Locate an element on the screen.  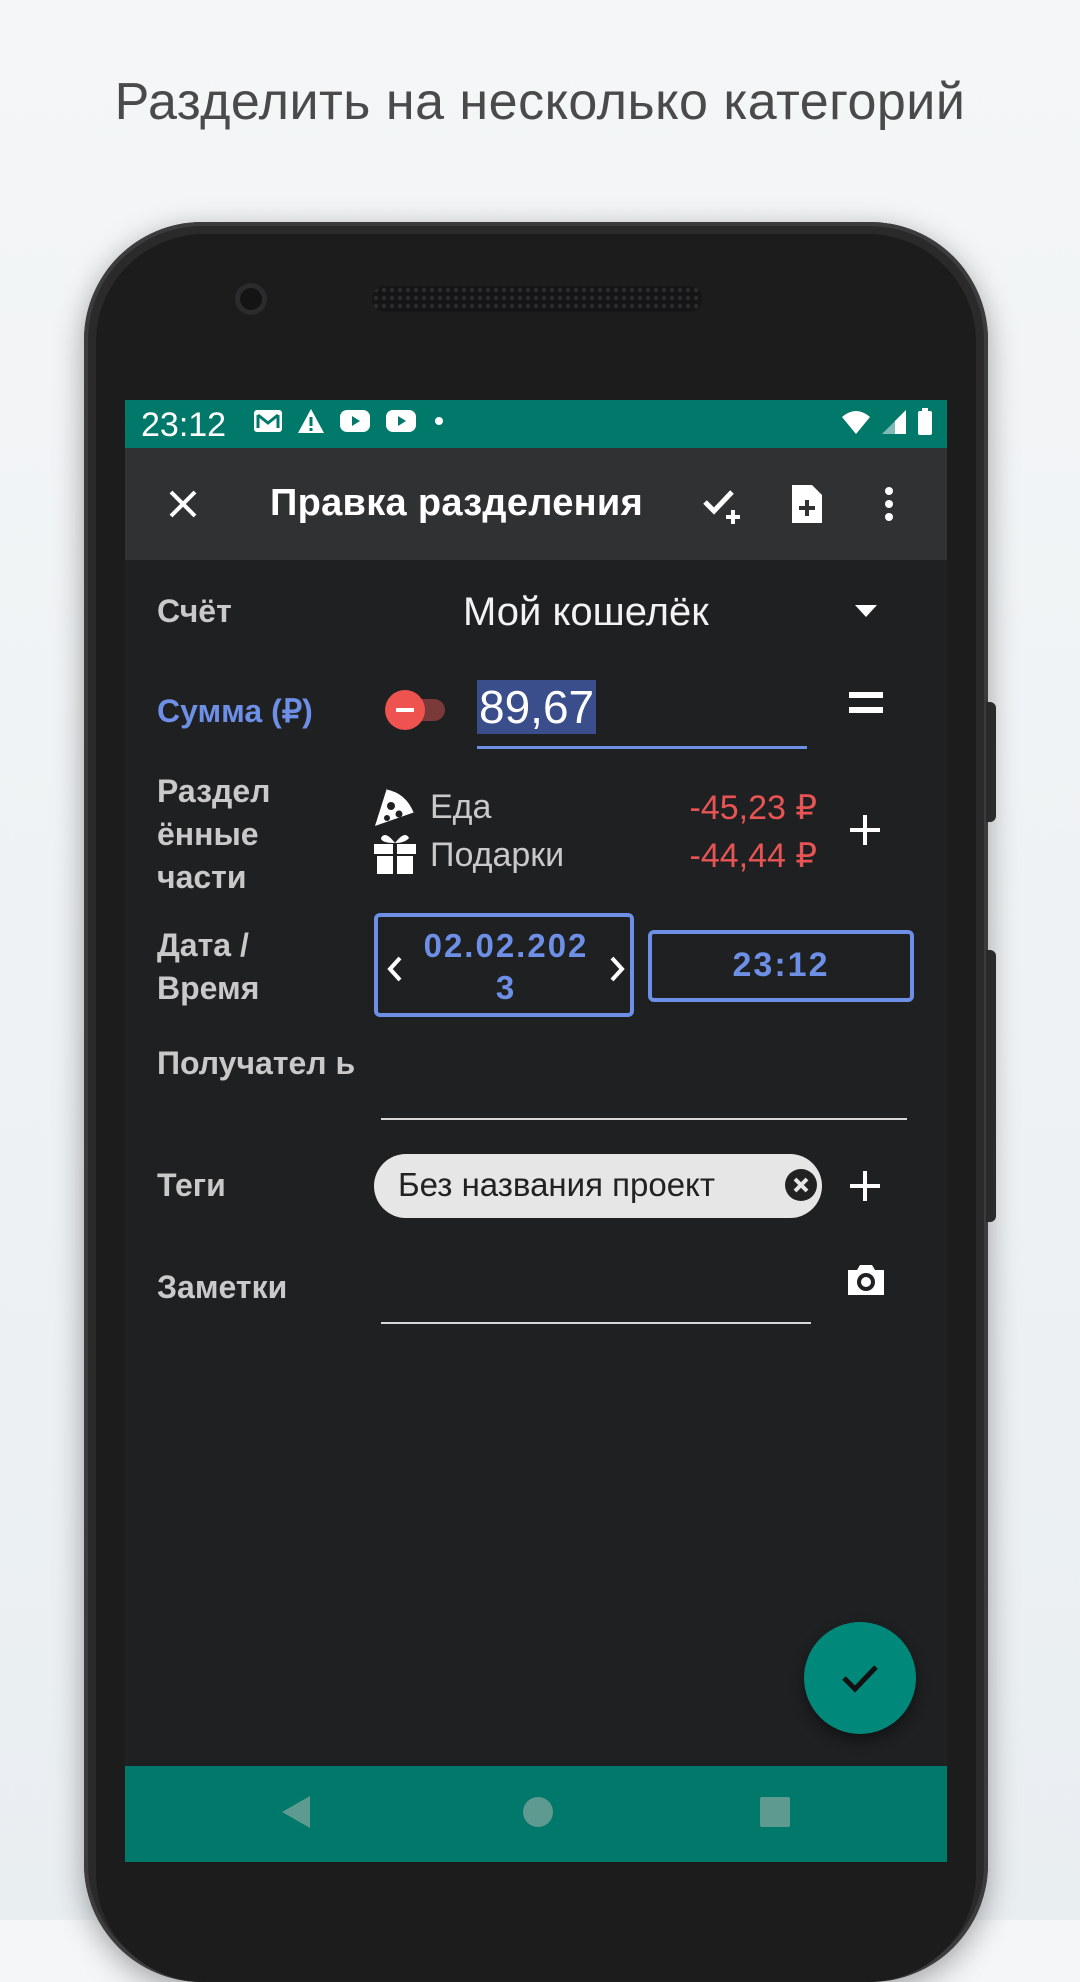
attach-photo-button is located at coordinates (866, 1282).